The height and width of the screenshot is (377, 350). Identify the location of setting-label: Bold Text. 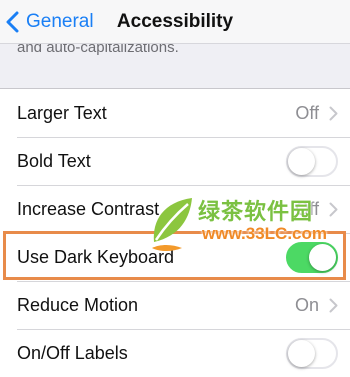
(54, 160).